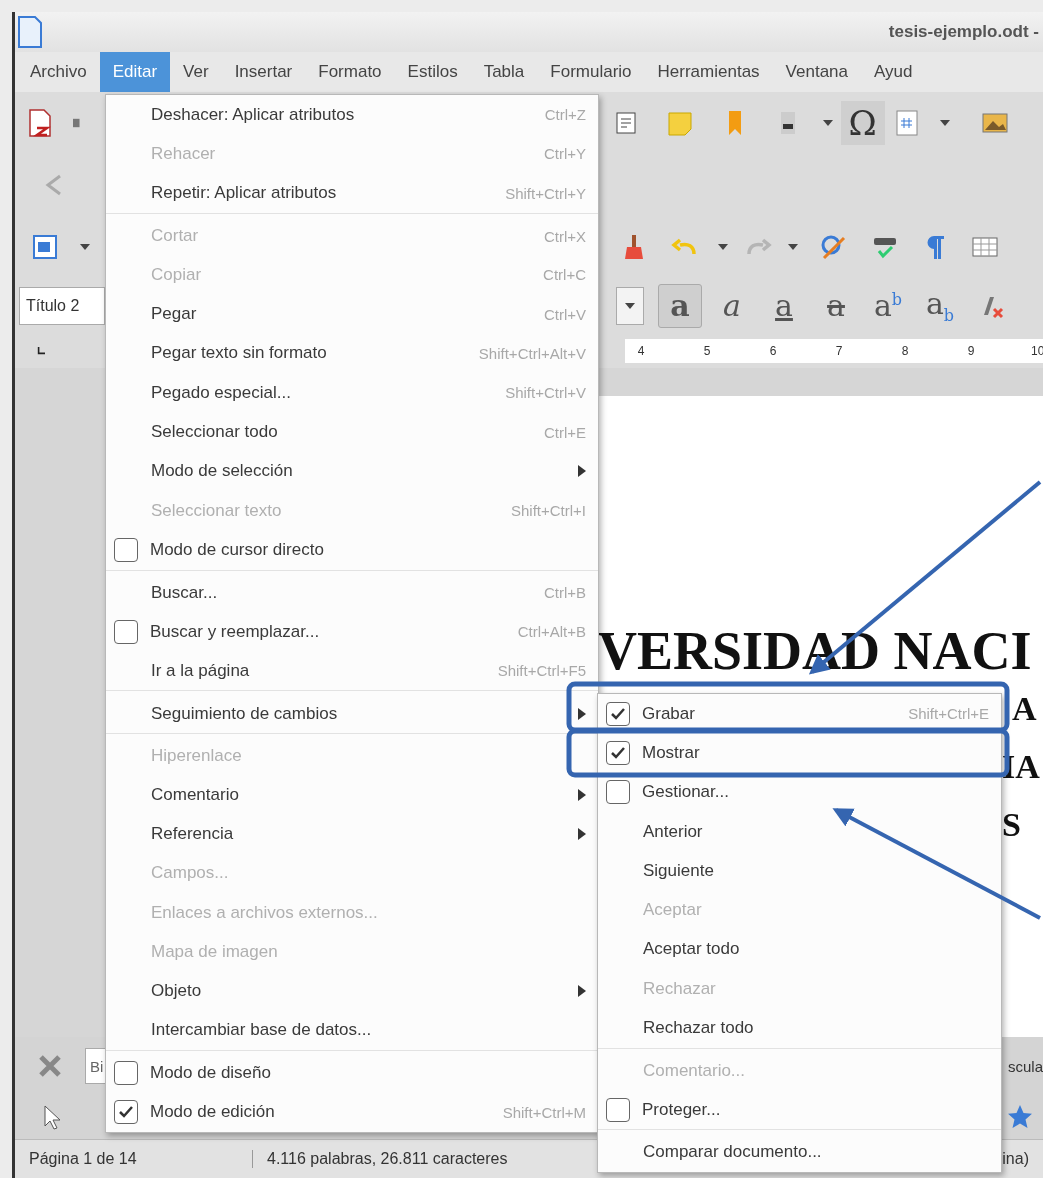  I want to click on ruler-label: 10, so click(1037, 351).